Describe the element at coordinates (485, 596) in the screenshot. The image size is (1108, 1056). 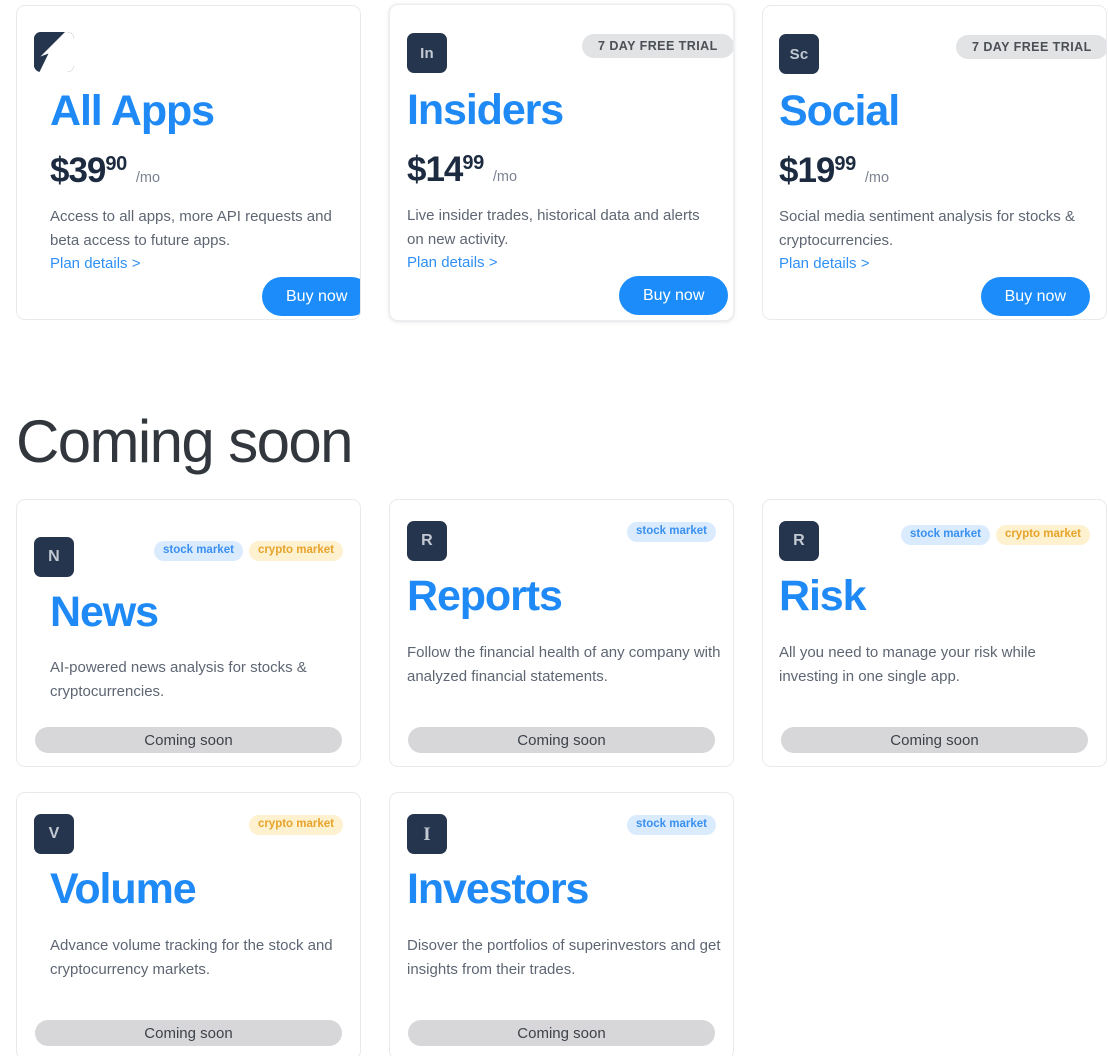
I see `upcoming-title: Reports` at that location.